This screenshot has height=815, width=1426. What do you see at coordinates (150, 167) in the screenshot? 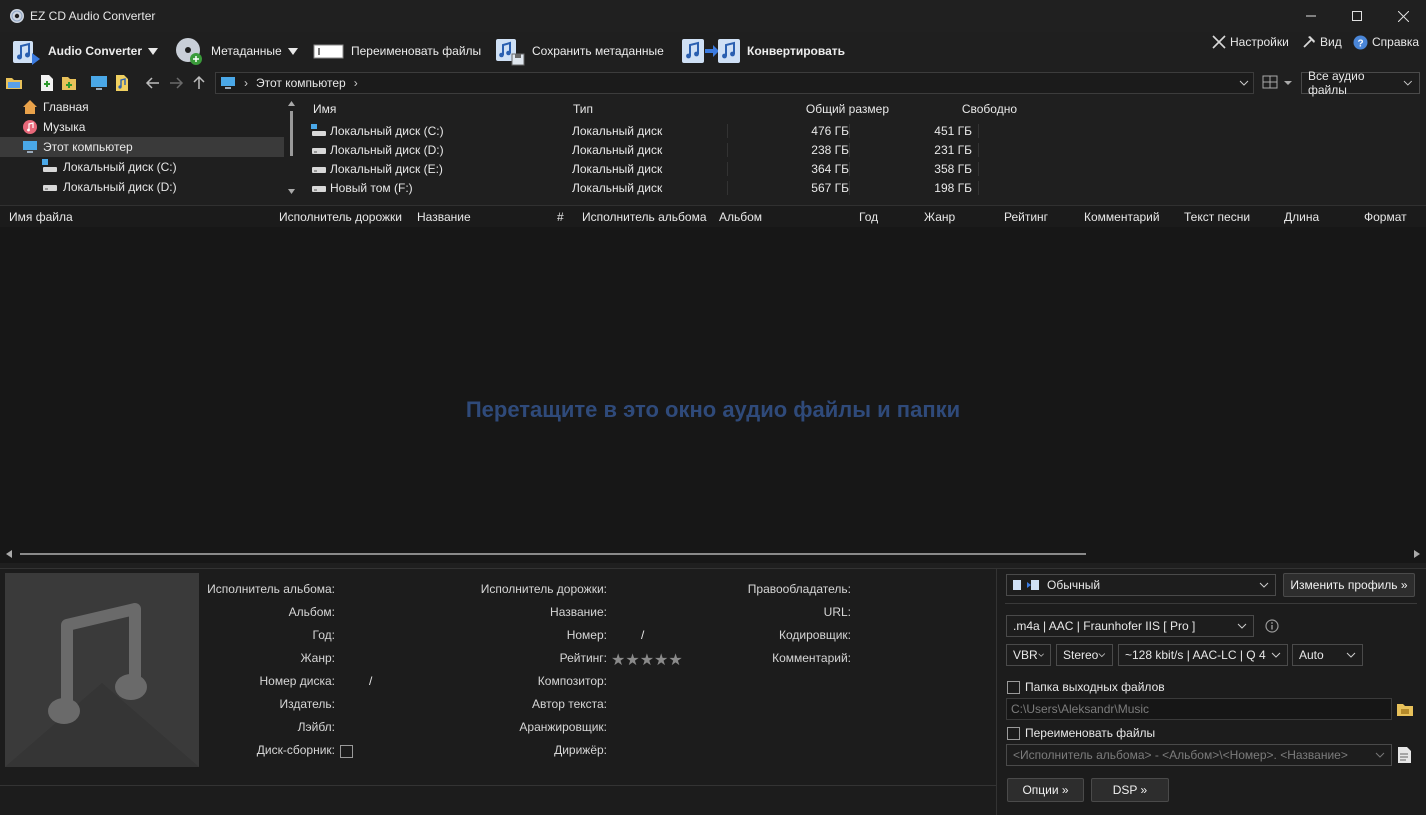
I see `tree-item-drive-c: Локальный диск (C:)` at bounding box center [150, 167].